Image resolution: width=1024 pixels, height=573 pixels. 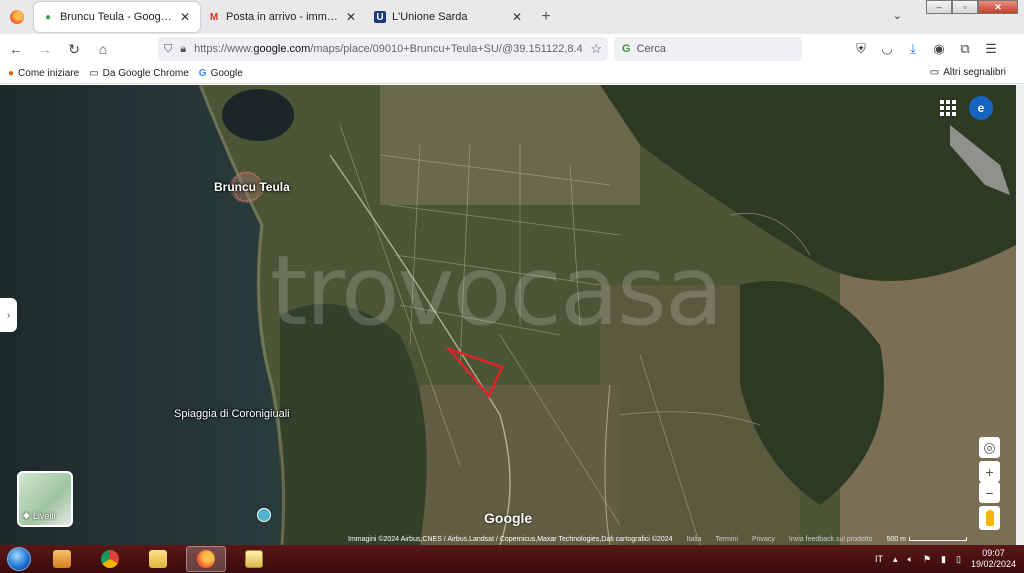 I want to click on street-view-pegman-icon, so click(x=989, y=518).